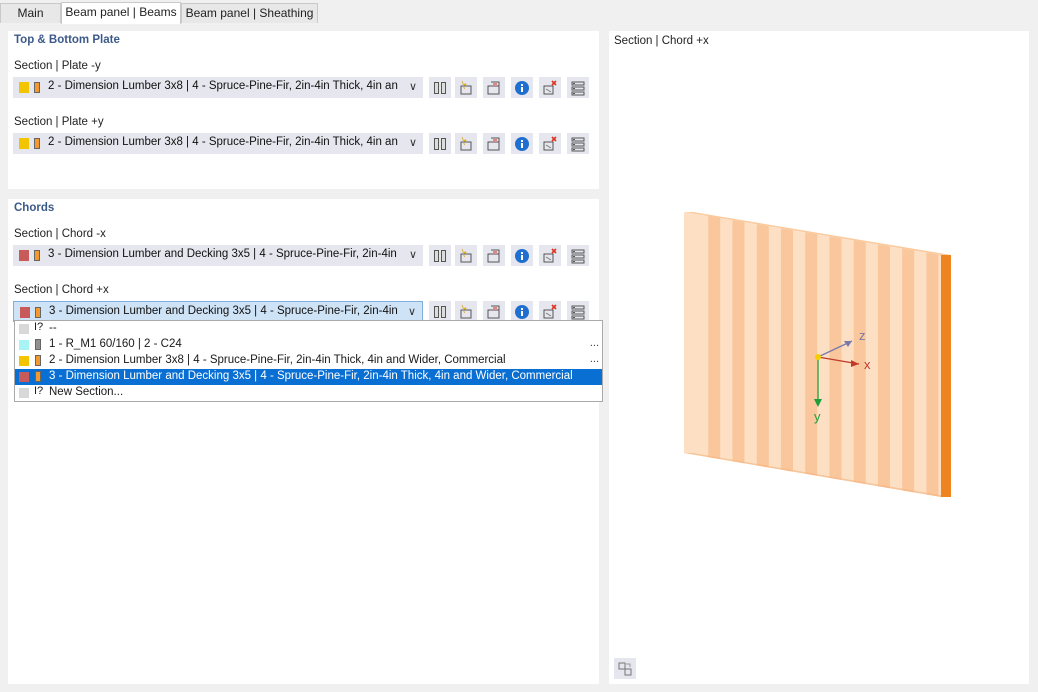 The height and width of the screenshot is (692, 1038). What do you see at coordinates (867, 364) in the screenshot?
I see `x-axis-label: x` at bounding box center [867, 364].